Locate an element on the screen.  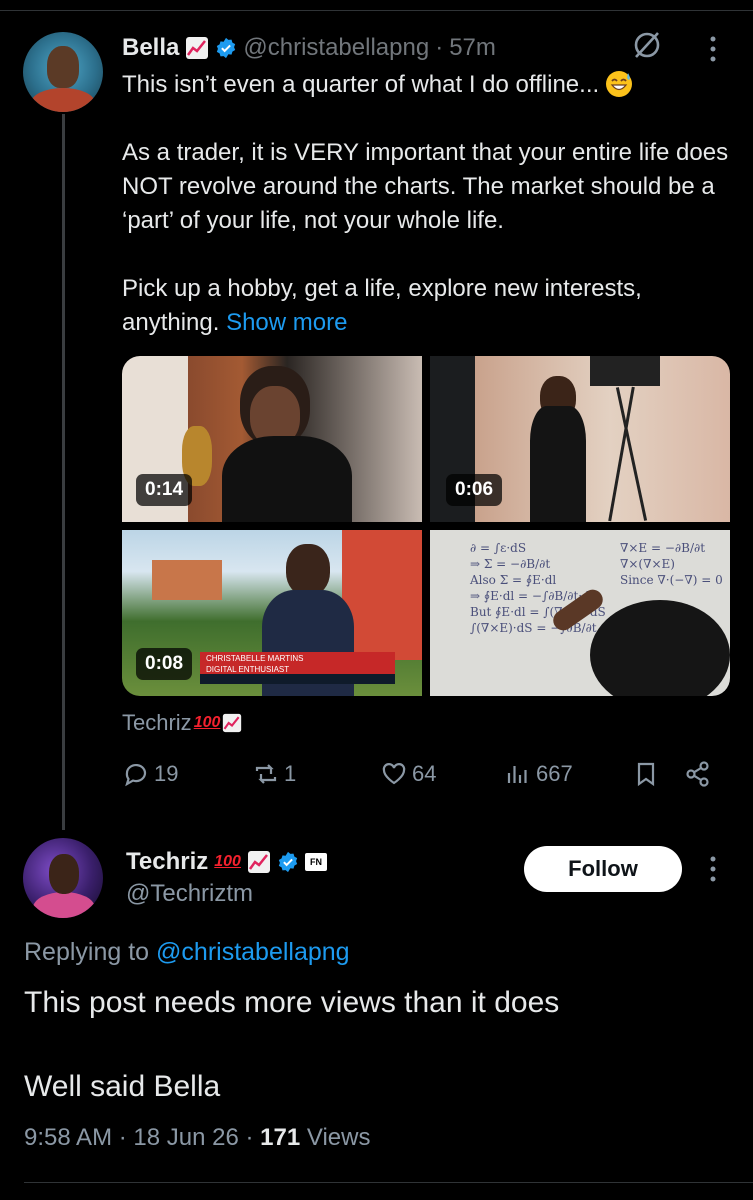
replying-to-handle: @christabellapng is located at coordinates (253, 952).